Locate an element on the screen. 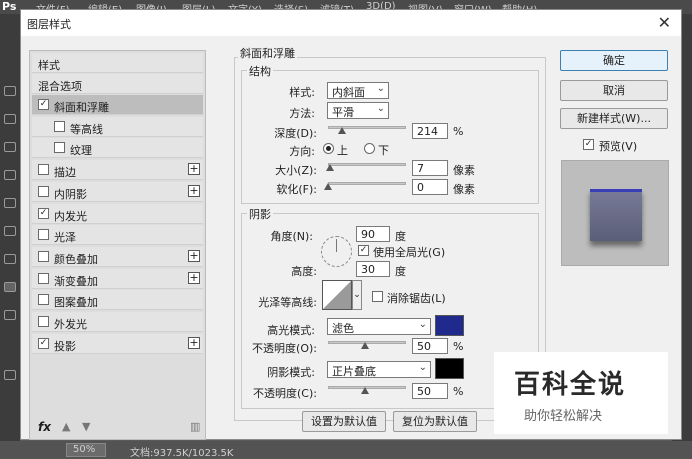 The height and width of the screenshot is (459, 692). direction-up-radio is located at coordinates (328, 148).